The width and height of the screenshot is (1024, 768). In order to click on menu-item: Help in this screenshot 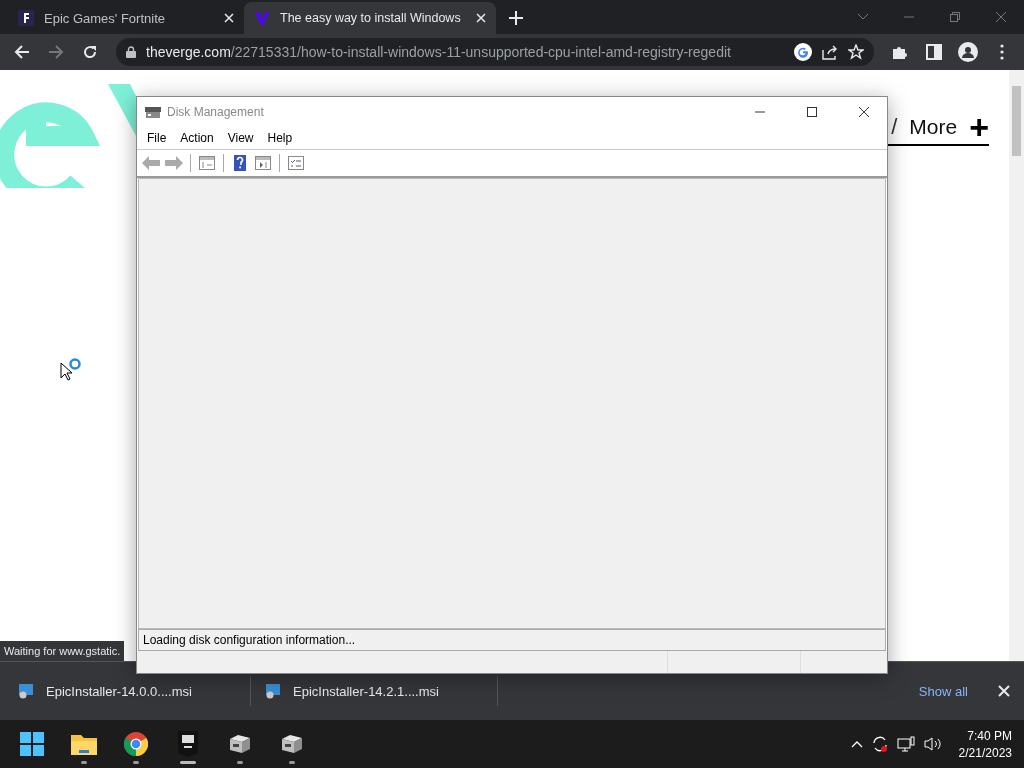, I will do `click(280, 138)`.